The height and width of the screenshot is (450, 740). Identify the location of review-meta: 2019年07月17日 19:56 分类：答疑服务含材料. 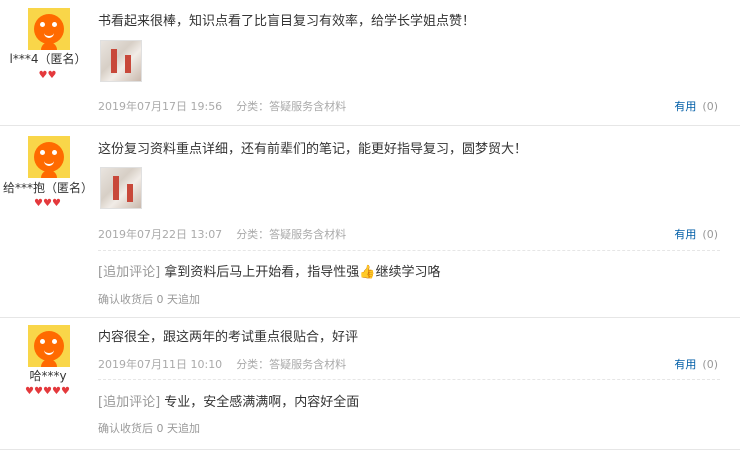
(222, 106).